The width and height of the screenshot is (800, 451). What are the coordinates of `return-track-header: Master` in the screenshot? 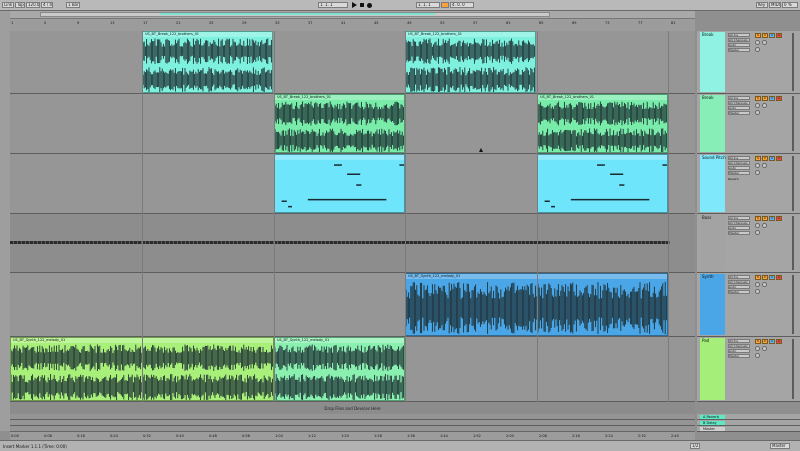 It's located at (748, 429).